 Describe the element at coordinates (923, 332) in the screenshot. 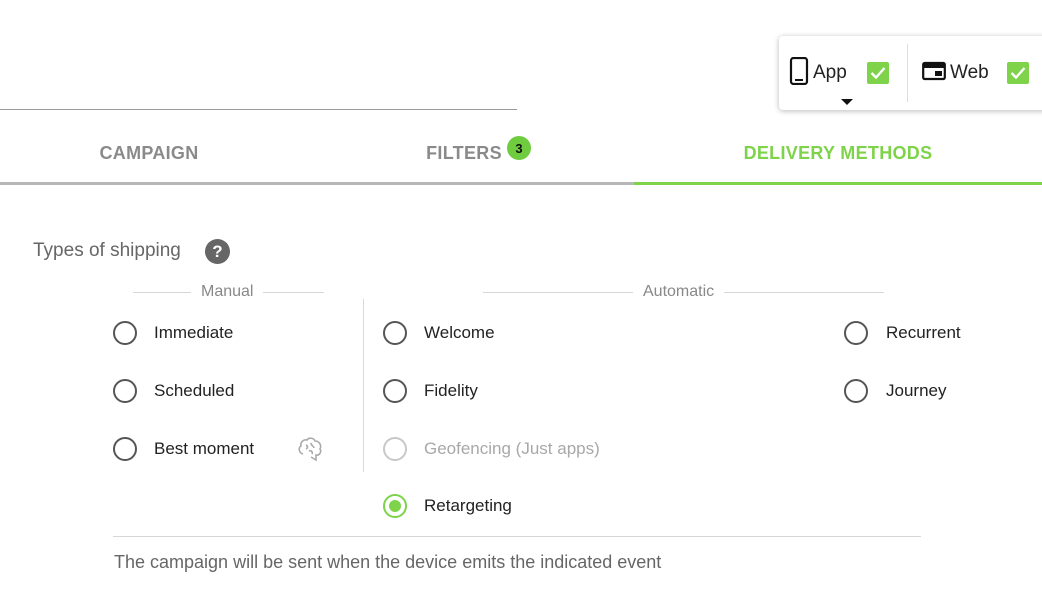

I see `option-recurrent-label: Recurrent` at that location.